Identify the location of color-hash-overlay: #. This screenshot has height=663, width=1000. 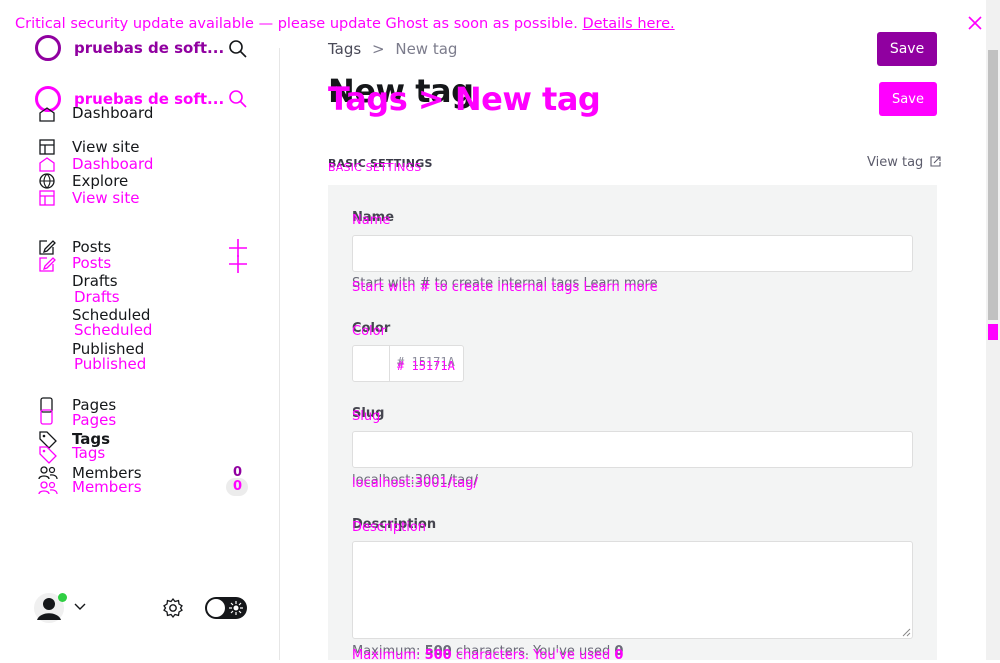
(401, 366).